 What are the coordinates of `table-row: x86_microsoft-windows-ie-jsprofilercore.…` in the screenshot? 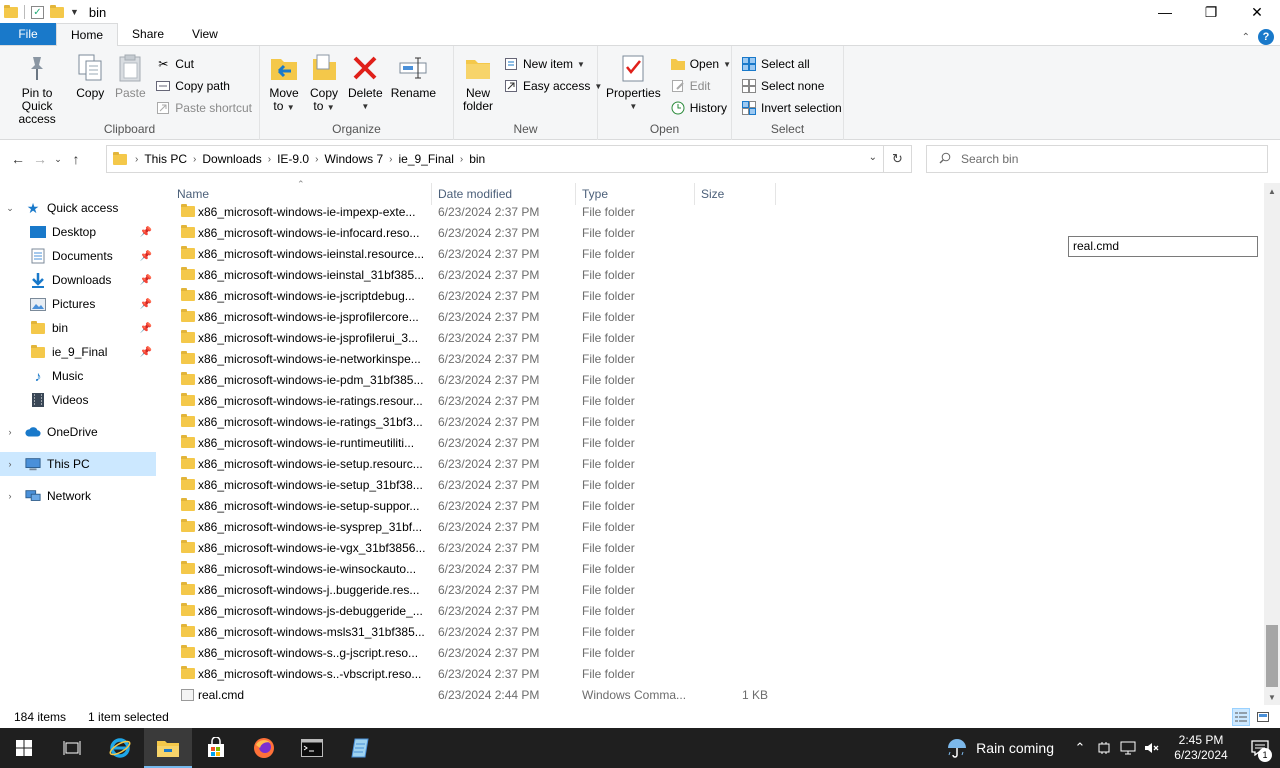 It's located at (472, 316).